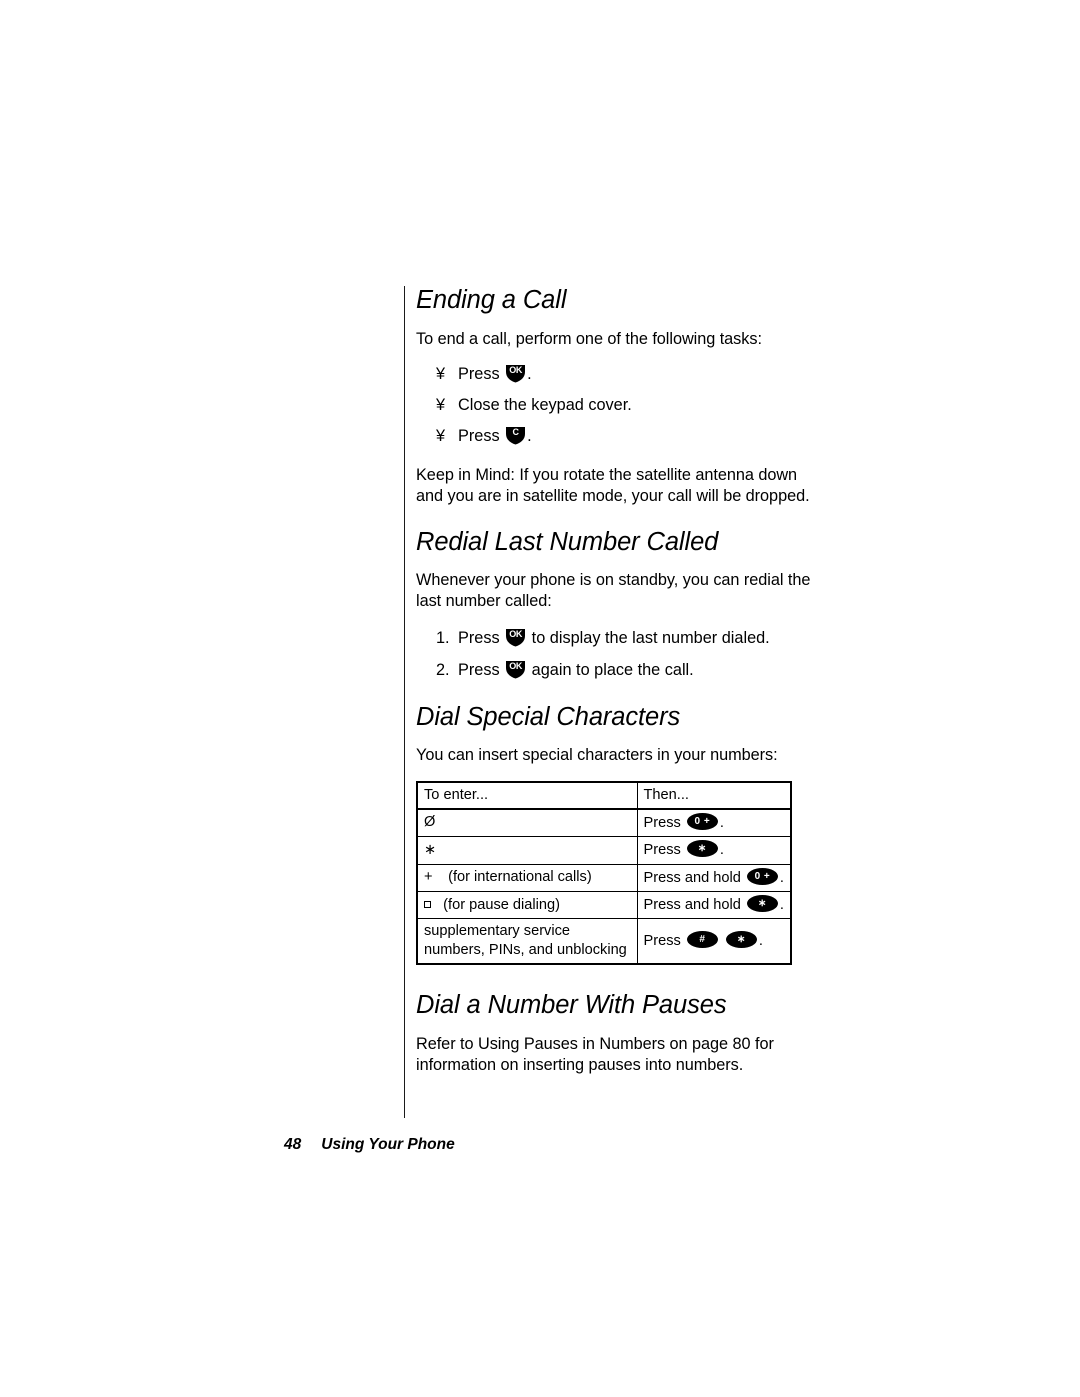 This screenshot has height=1397, width=1080. What do you see at coordinates (443, 638) in the screenshot?
I see `step-number: 1.` at bounding box center [443, 638].